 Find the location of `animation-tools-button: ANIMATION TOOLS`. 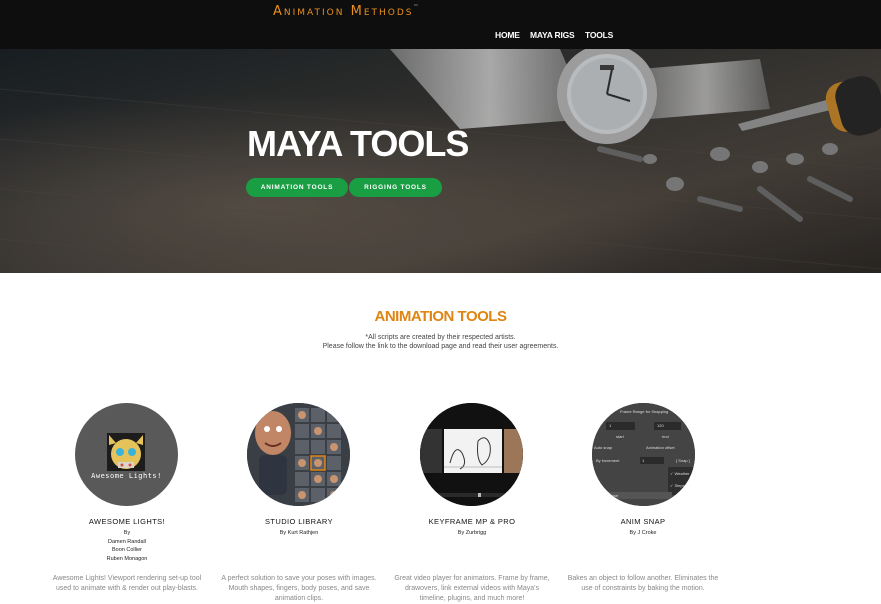

animation-tools-button: ANIMATION TOOLS is located at coordinates (297, 187).